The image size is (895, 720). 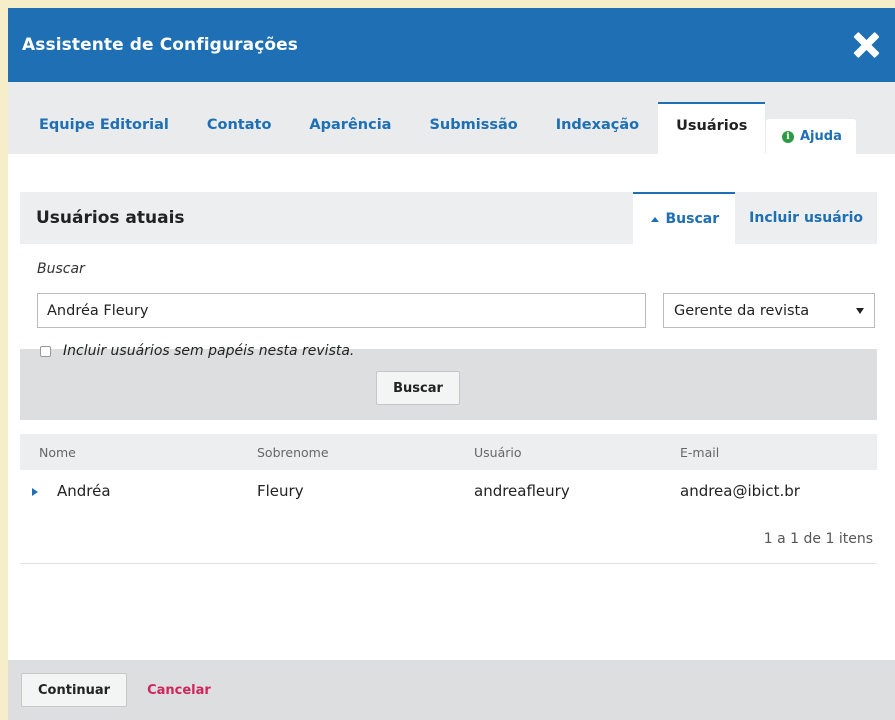 What do you see at coordinates (654, 219) in the screenshot?
I see `caret-up-icon` at bounding box center [654, 219].